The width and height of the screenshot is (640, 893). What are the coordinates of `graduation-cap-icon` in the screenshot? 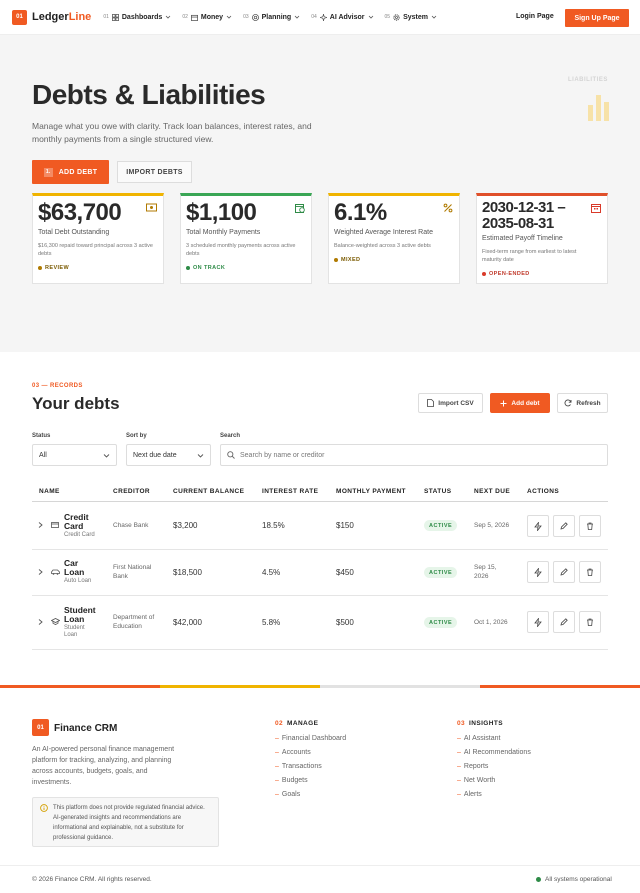 It's located at (55, 621).